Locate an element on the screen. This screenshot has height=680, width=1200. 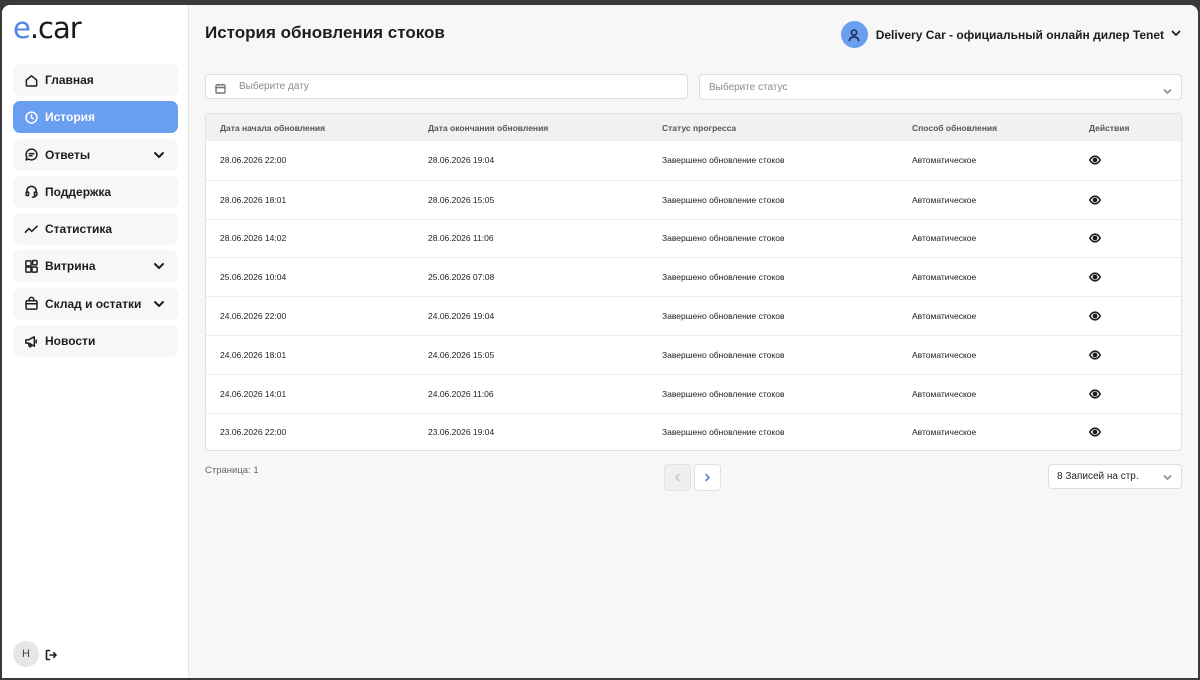
sidebar-item-showcase: Витрина is located at coordinates (95, 266).